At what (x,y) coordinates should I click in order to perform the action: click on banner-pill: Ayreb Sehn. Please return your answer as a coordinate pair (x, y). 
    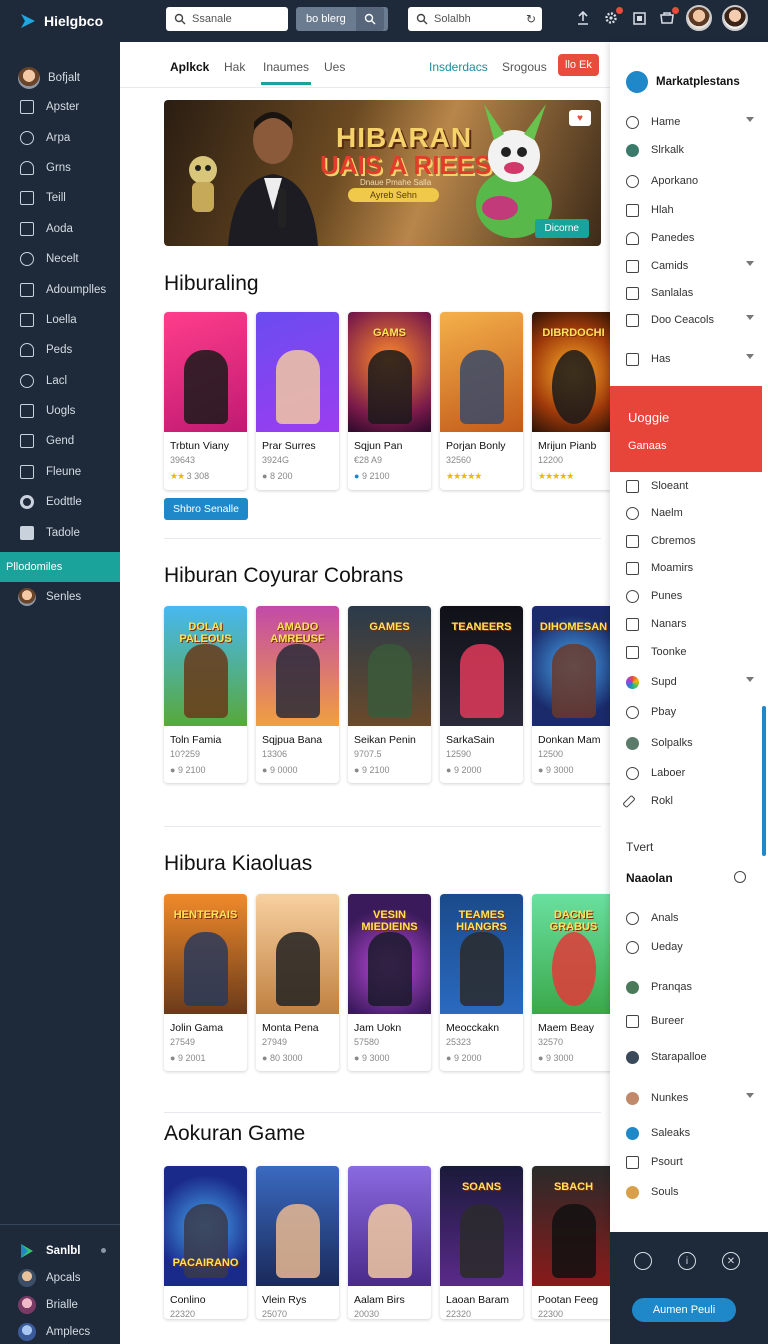
    Looking at the image, I should click on (393, 195).